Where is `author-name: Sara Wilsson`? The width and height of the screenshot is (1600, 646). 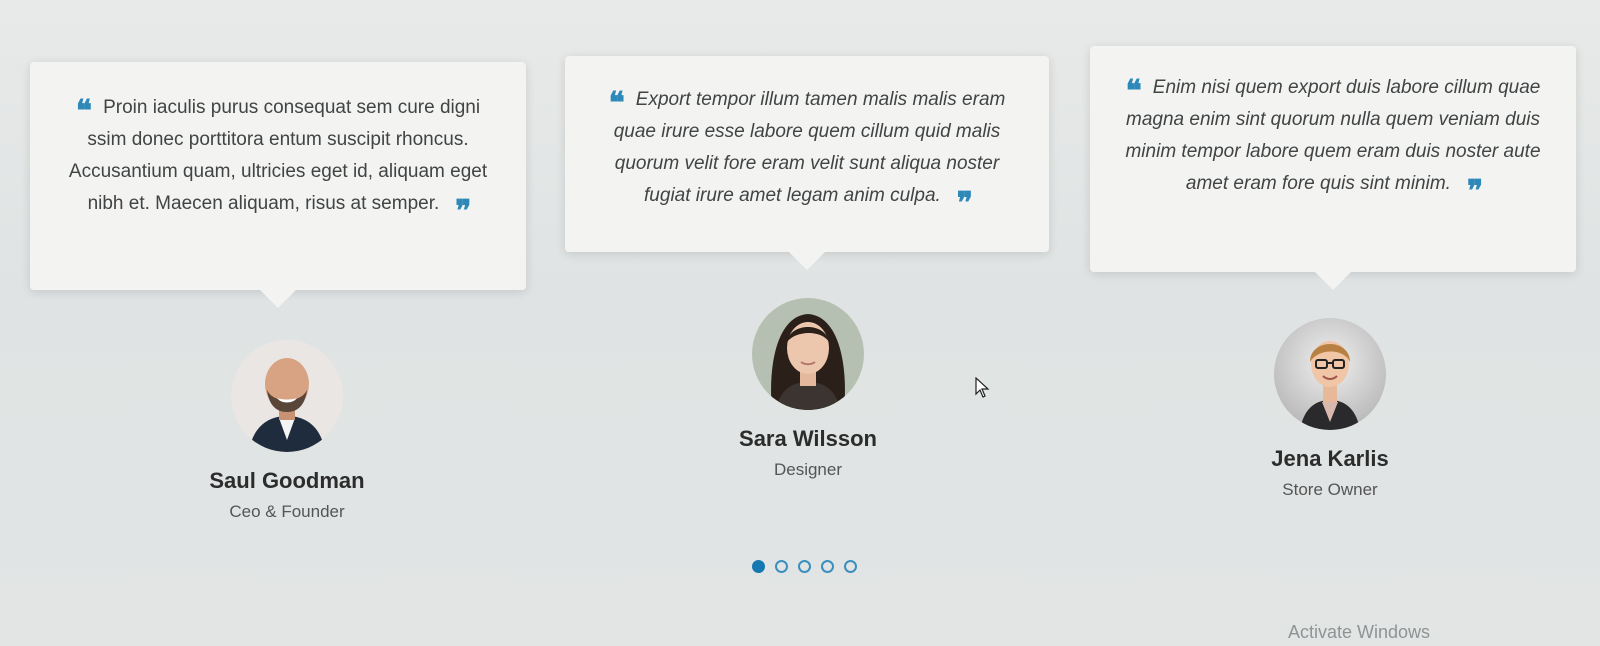 author-name: Sara Wilsson is located at coordinates (808, 438).